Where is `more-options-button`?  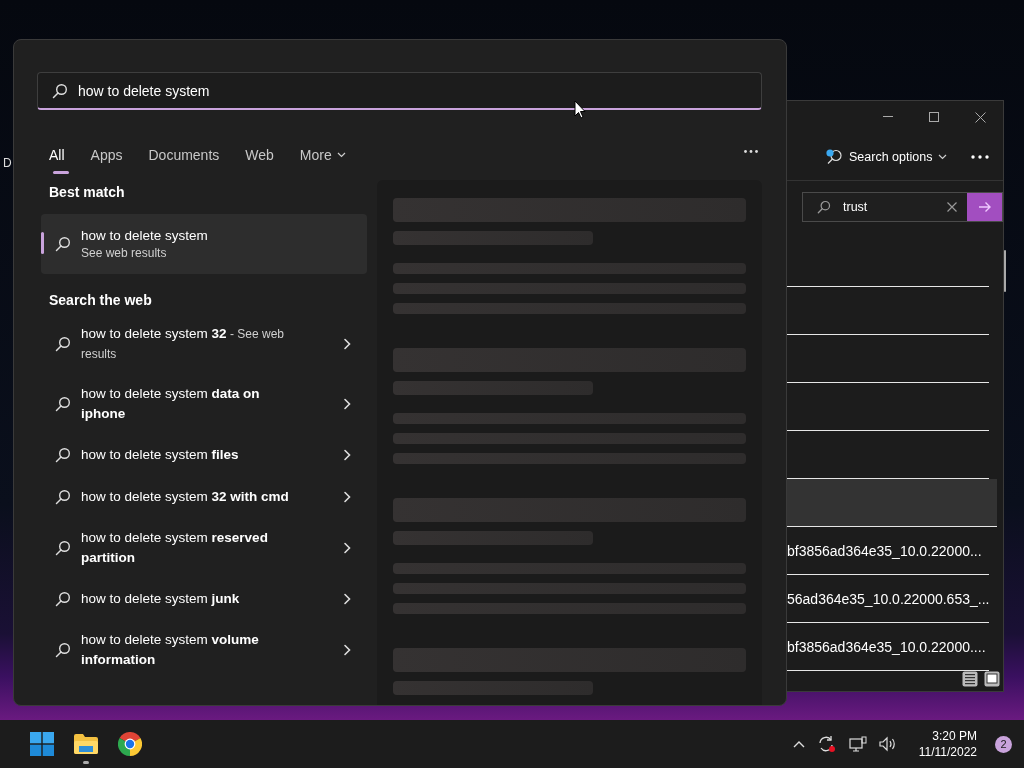 more-options-button is located at coordinates (980, 156).